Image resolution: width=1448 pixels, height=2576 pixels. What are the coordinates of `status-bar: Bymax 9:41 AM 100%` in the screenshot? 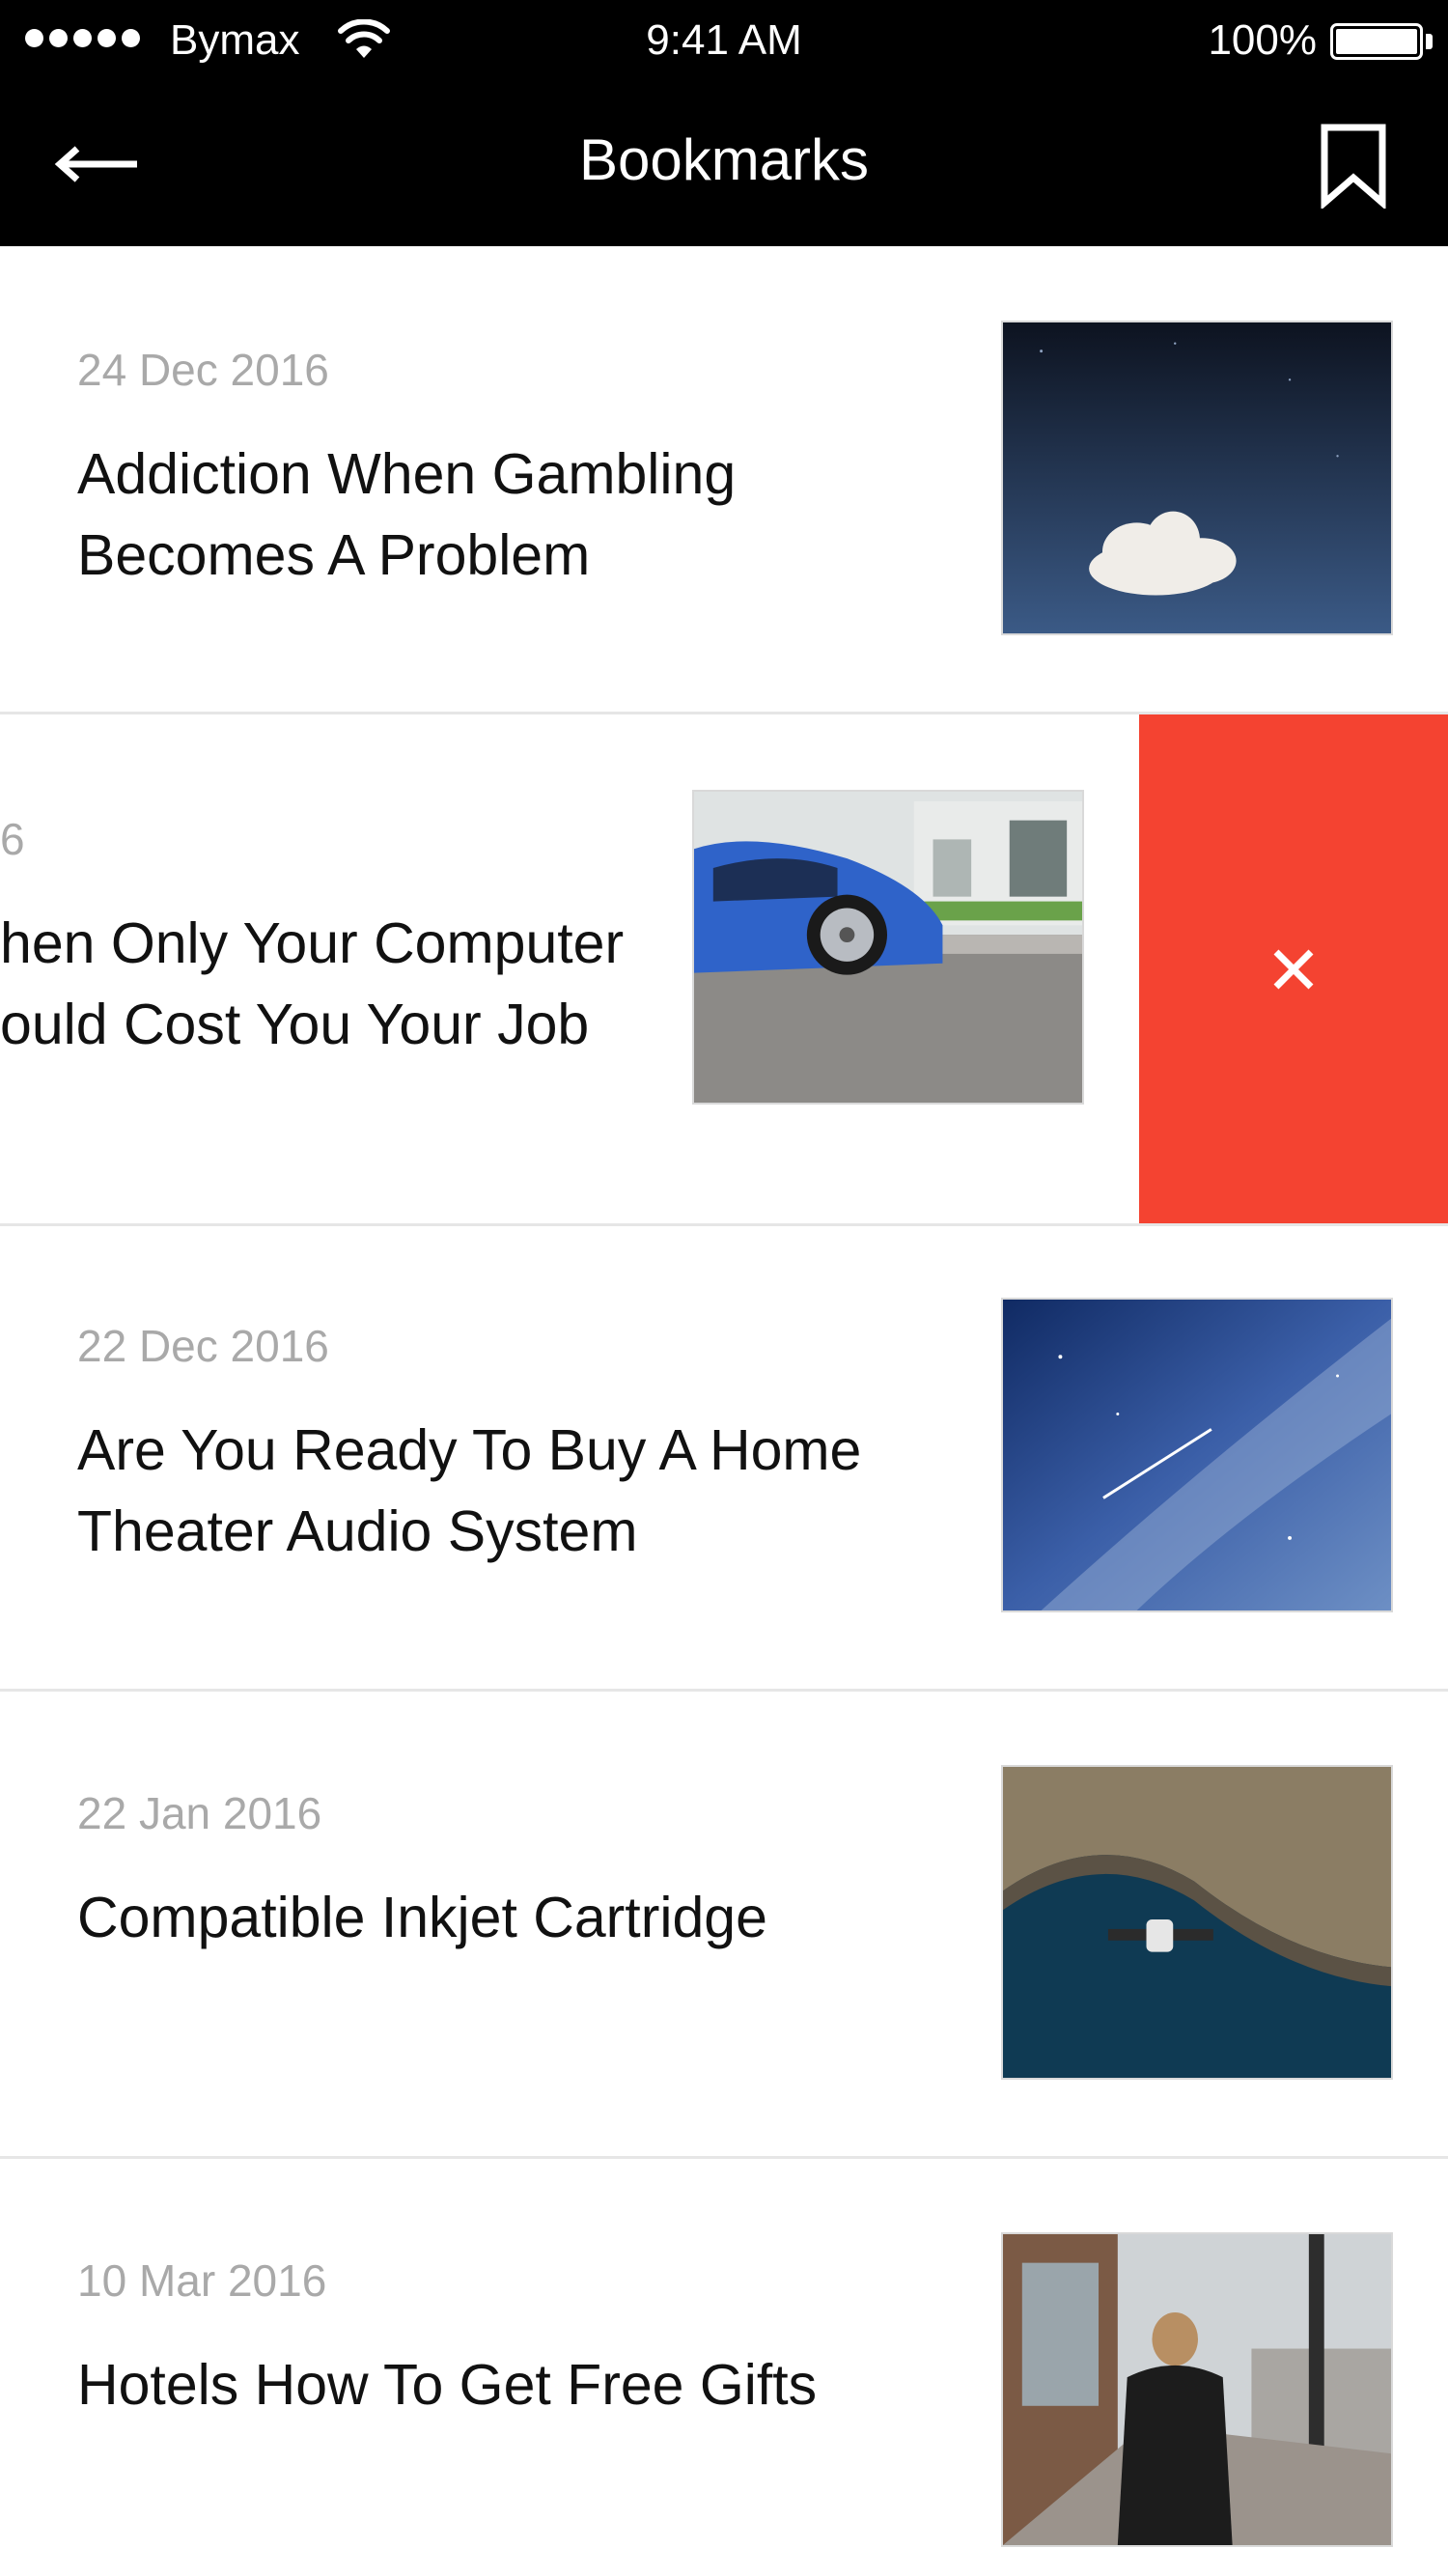 It's located at (724, 41).